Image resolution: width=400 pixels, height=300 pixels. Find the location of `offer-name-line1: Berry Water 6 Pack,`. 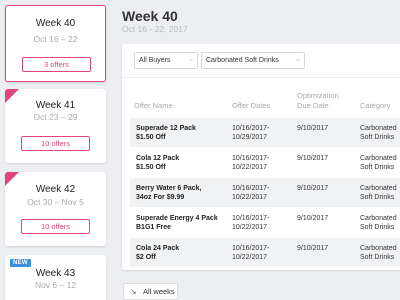

offer-name-line1: Berry Water 6 Pack, is located at coordinates (169, 188).